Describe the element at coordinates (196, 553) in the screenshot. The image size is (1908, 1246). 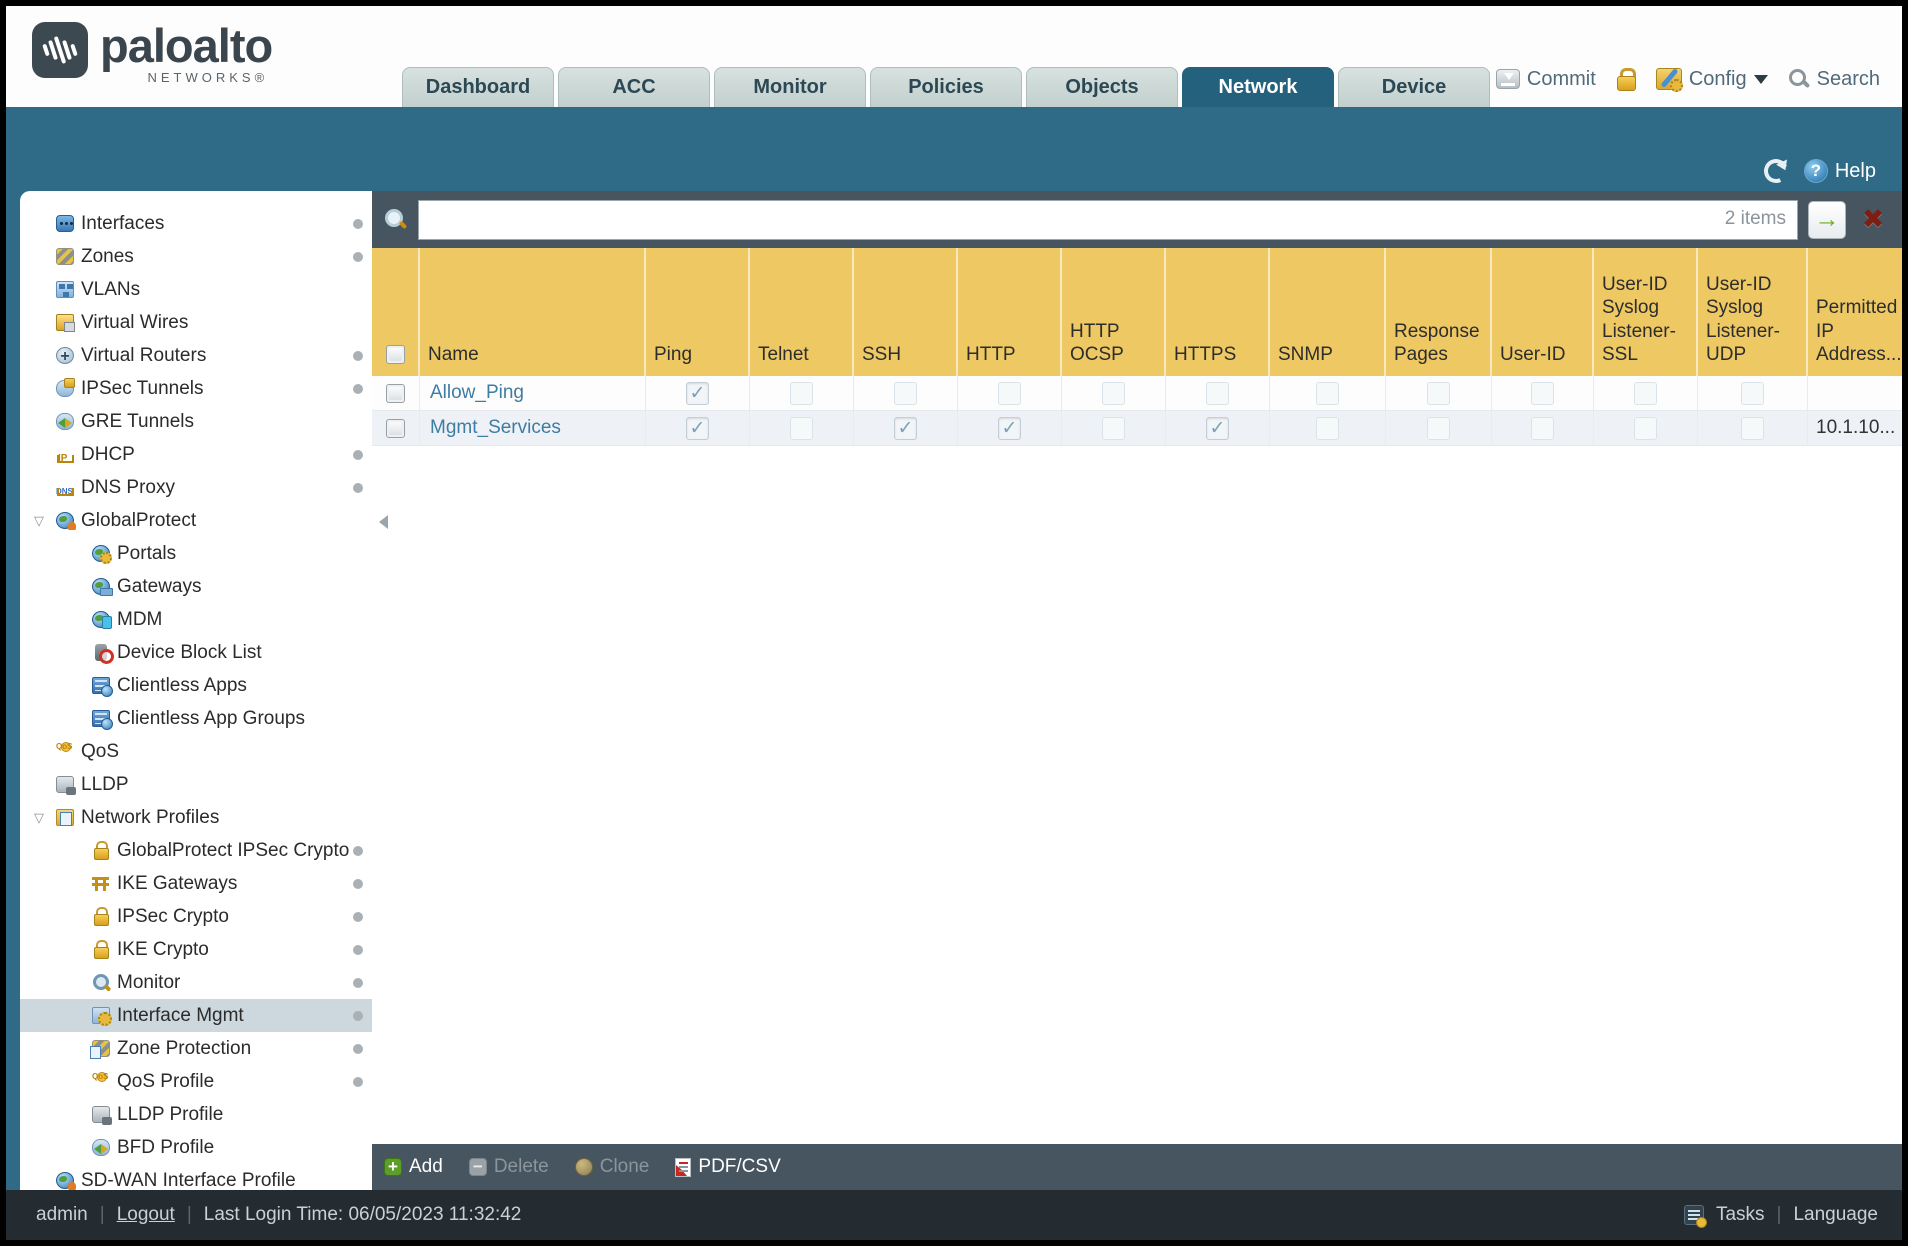
I see `sidebar-item-portals: Portals` at that location.